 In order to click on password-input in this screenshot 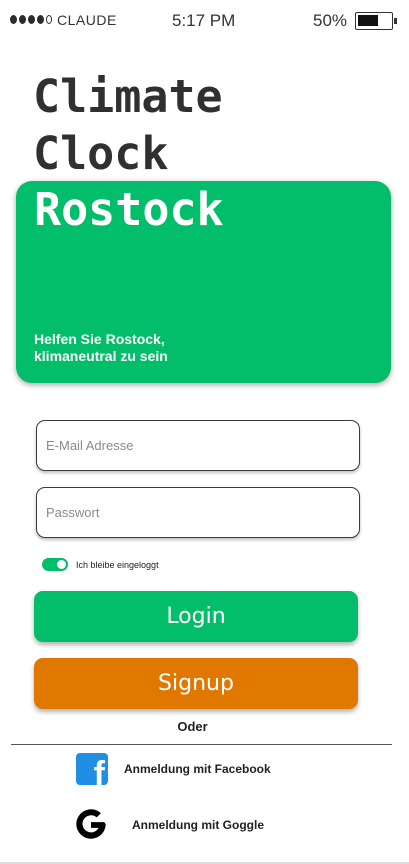, I will do `click(202, 512)`.